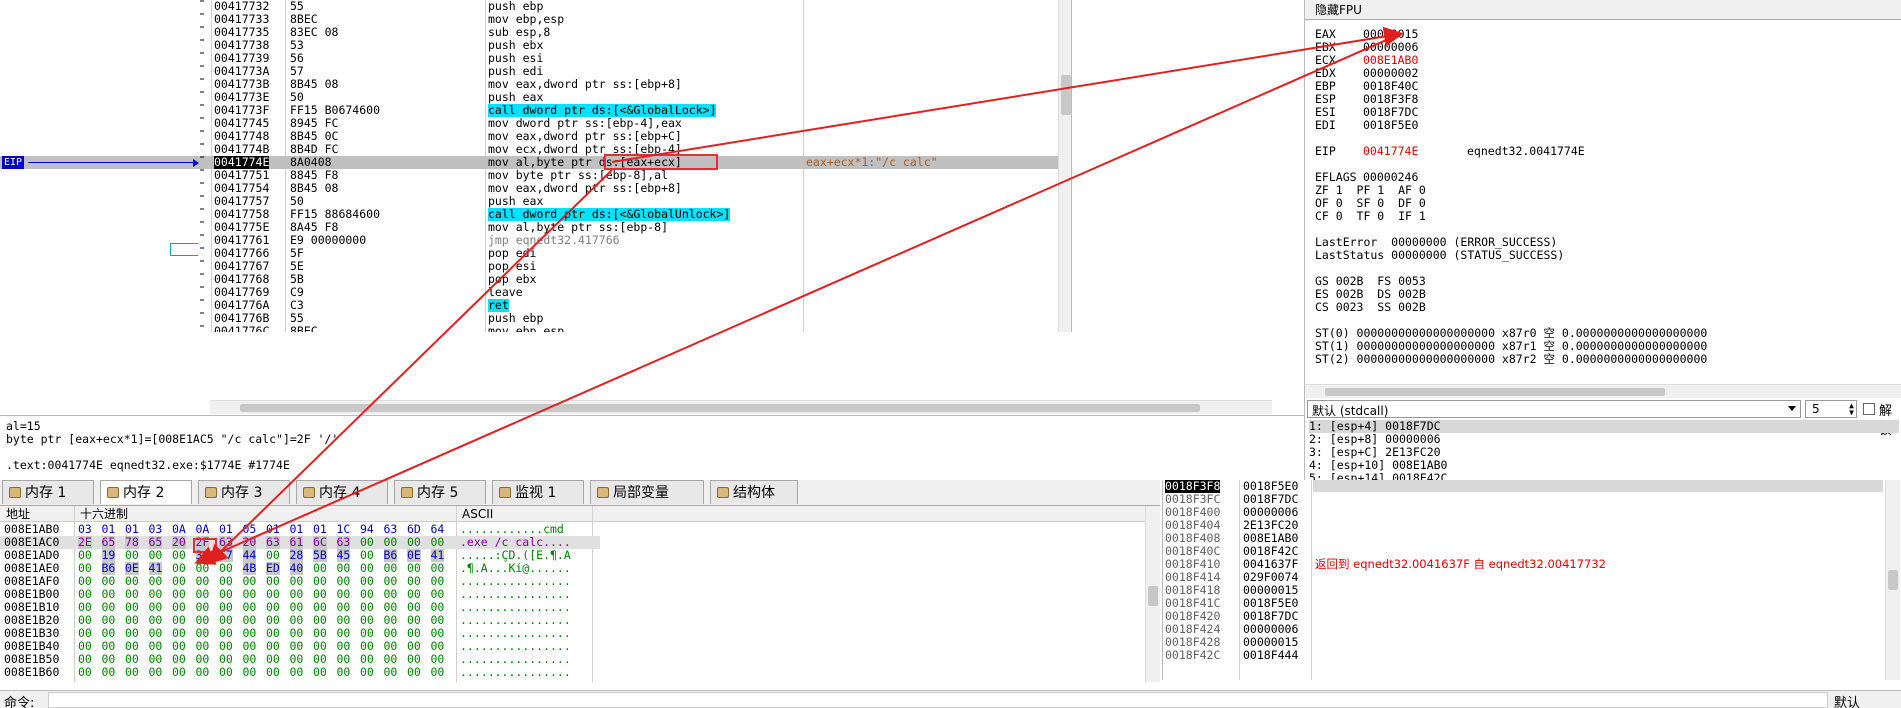 The image size is (1901, 708). I want to click on disasm-row: 00417768 5B pop ebx, so click(529, 279).